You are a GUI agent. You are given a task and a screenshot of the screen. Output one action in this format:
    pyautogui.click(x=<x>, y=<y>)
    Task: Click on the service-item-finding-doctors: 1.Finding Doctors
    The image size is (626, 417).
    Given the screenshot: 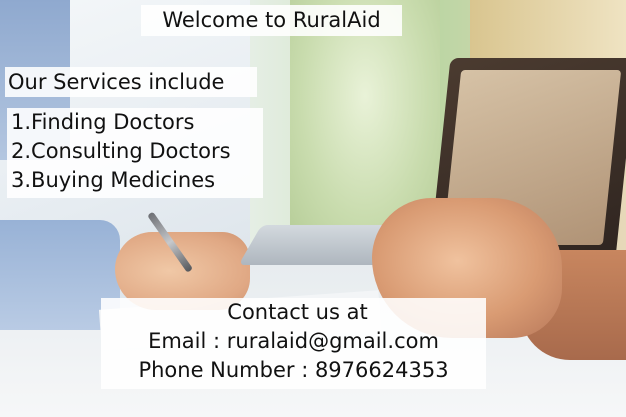 What is the action you would take?
    pyautogui.click(x=103, y=122)
    